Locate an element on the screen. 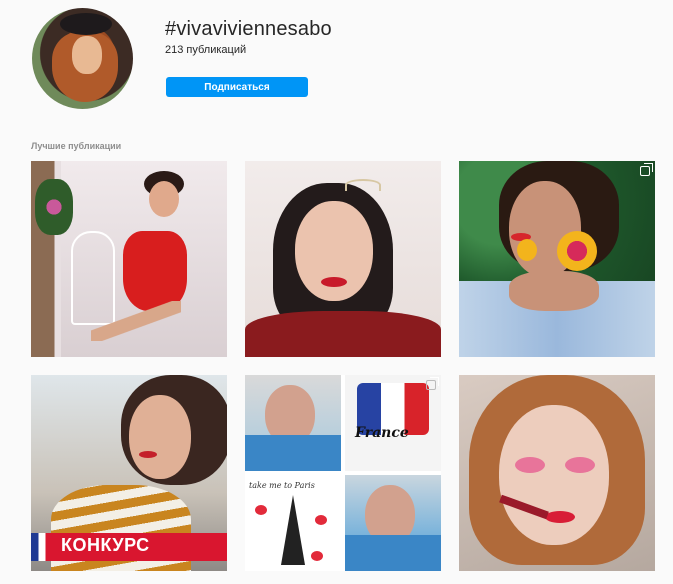 This screenshot has width=673, height=584. avatar-face is located at coordinates (87, 55).